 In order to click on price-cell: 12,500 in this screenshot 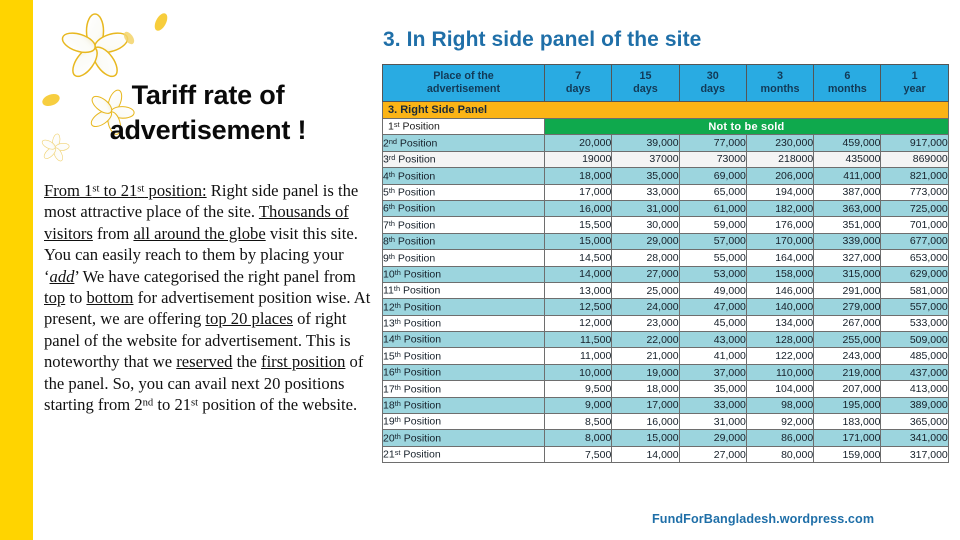, I will do `click(578, 307)`.